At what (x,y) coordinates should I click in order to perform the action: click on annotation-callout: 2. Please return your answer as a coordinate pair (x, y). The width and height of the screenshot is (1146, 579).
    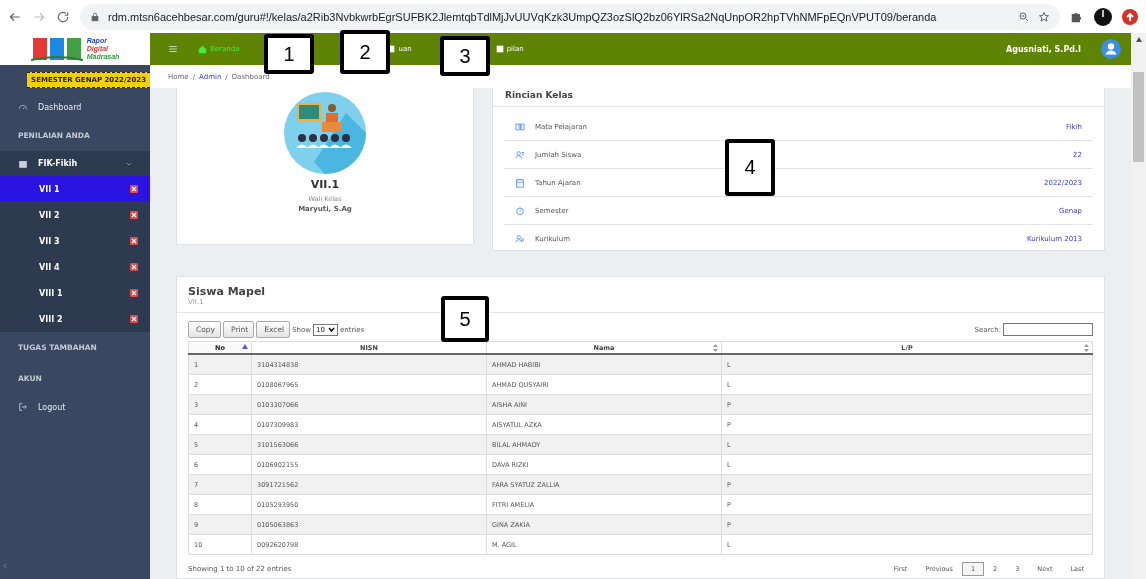
    Looking at the image, I should click on (365, 52).